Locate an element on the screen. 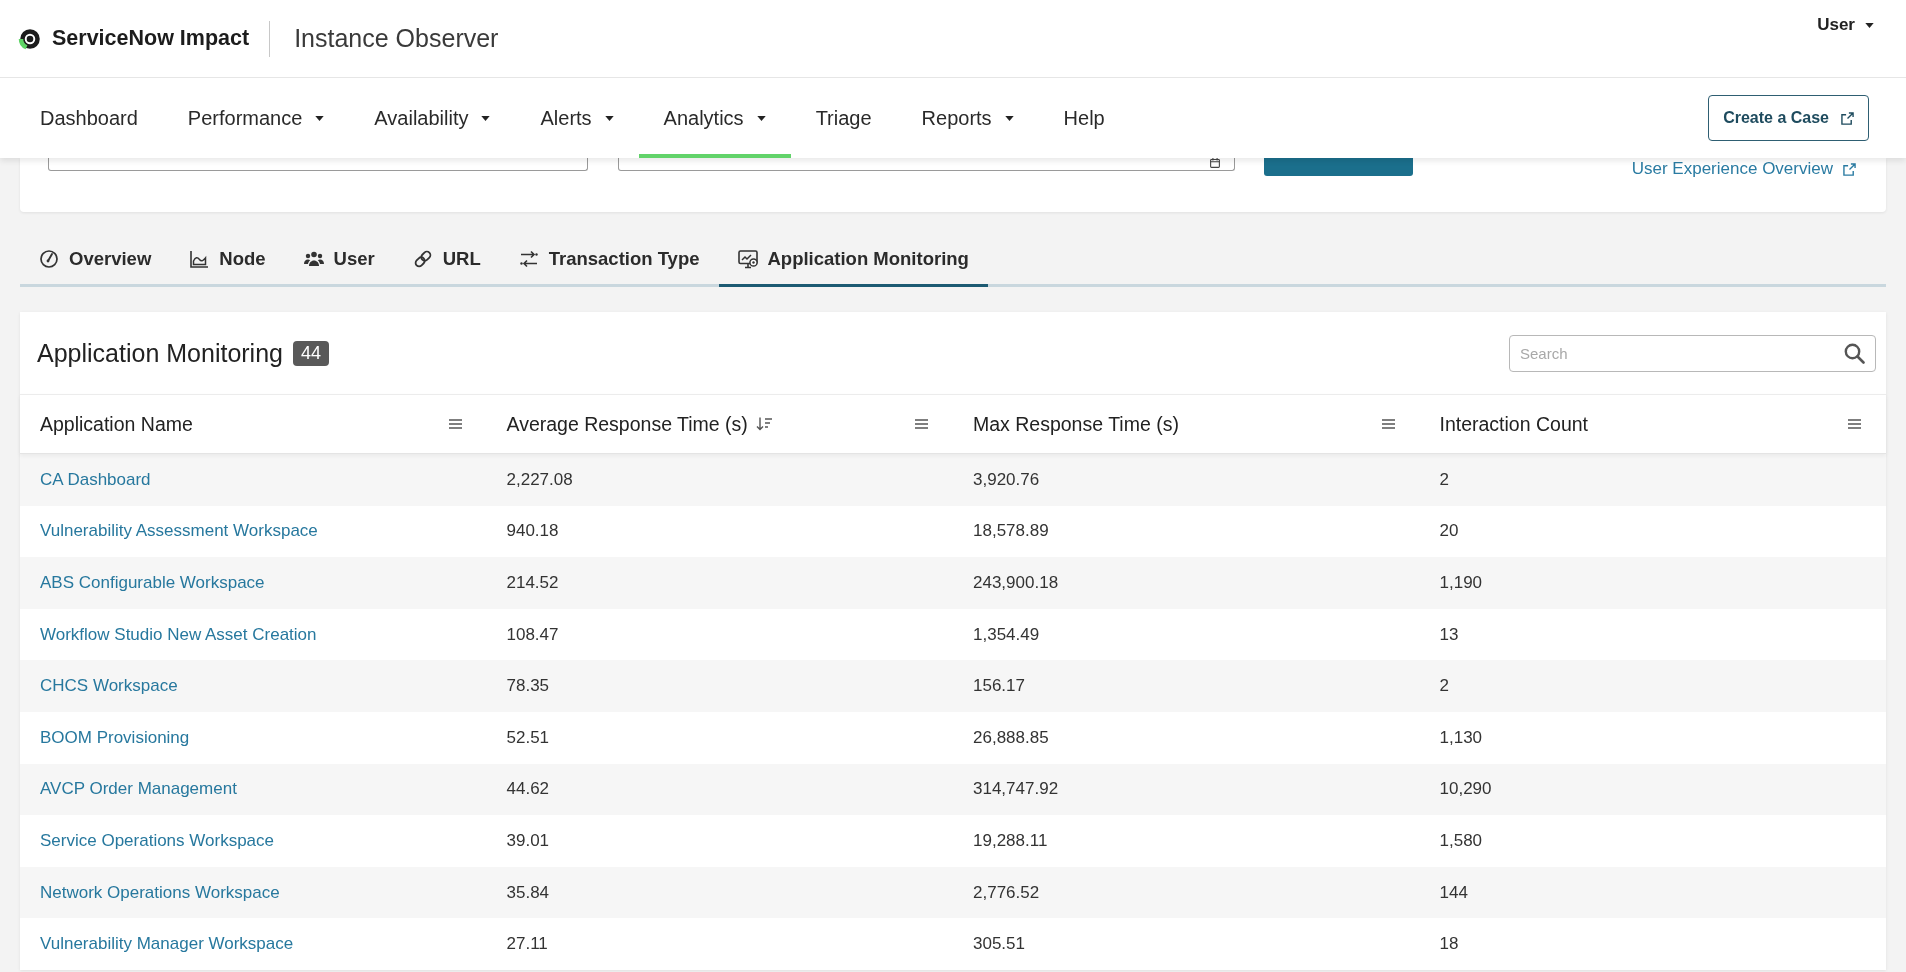 The image size is (1906, 972). nav-item: Performance is located at coordinates (256, 118).